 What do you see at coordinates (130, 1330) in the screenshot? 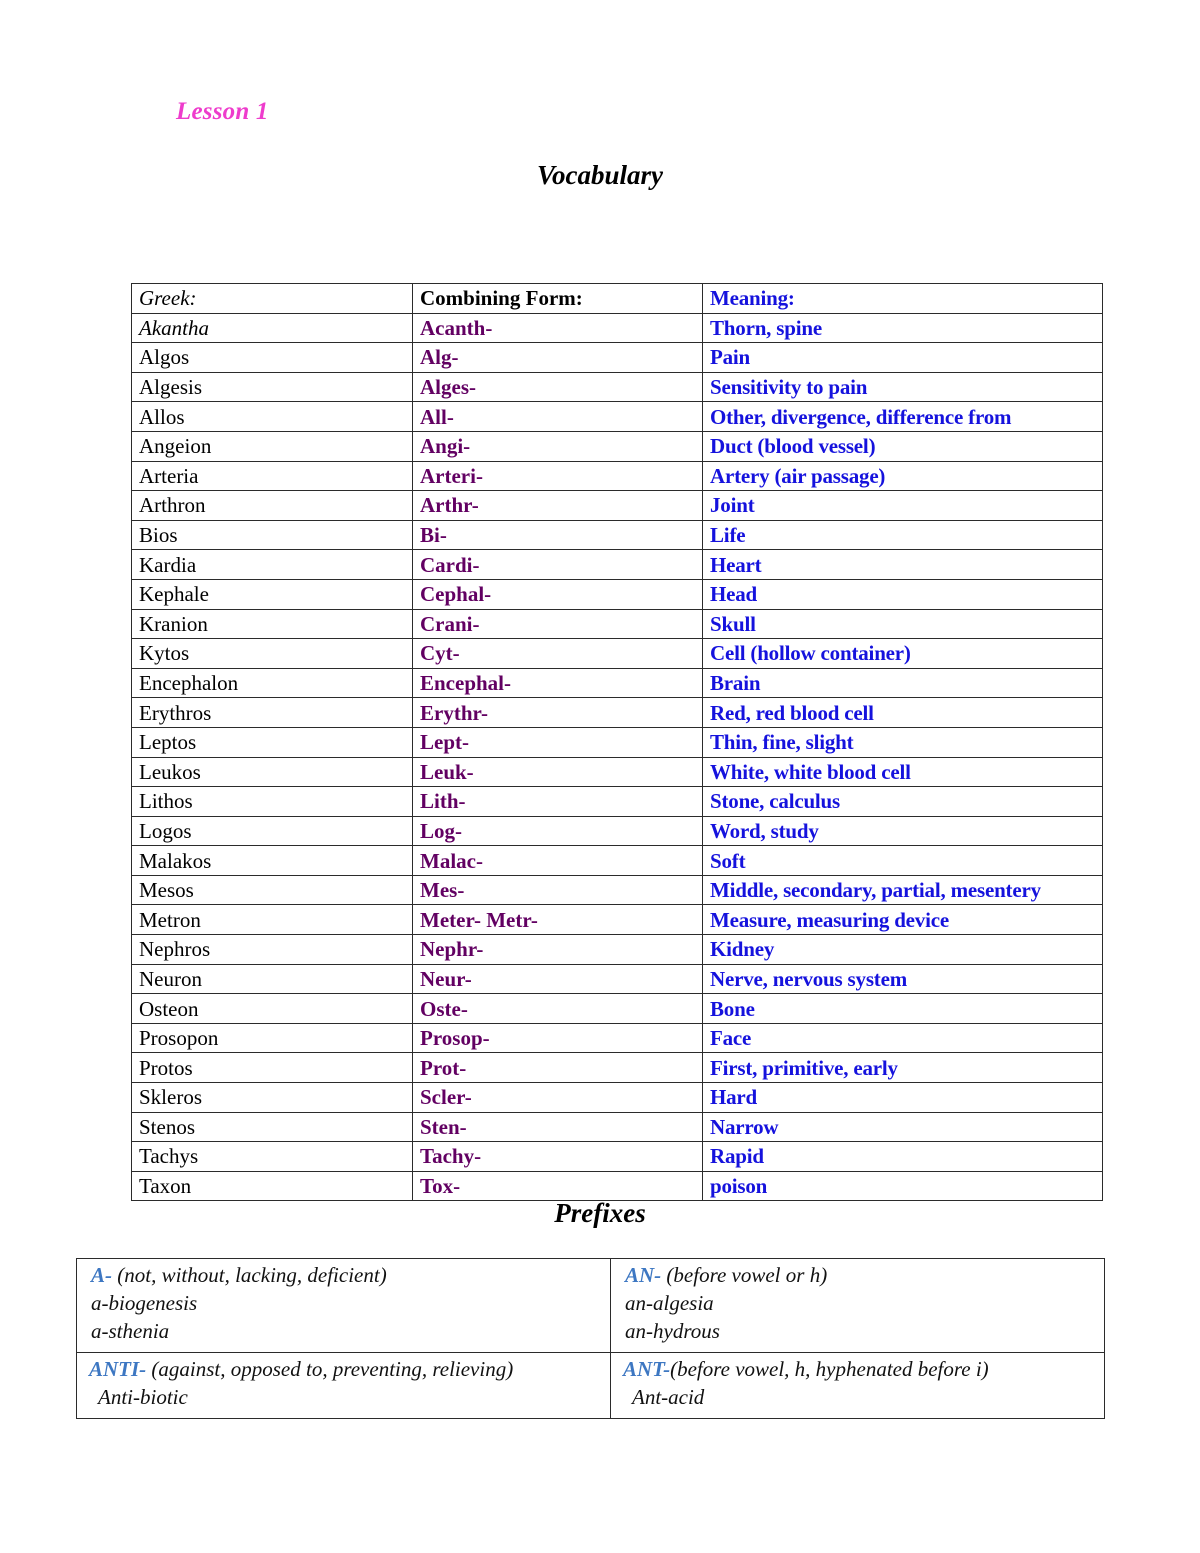
I see `prefix-example: a-sthenia` at bounding box center [130, 1330].